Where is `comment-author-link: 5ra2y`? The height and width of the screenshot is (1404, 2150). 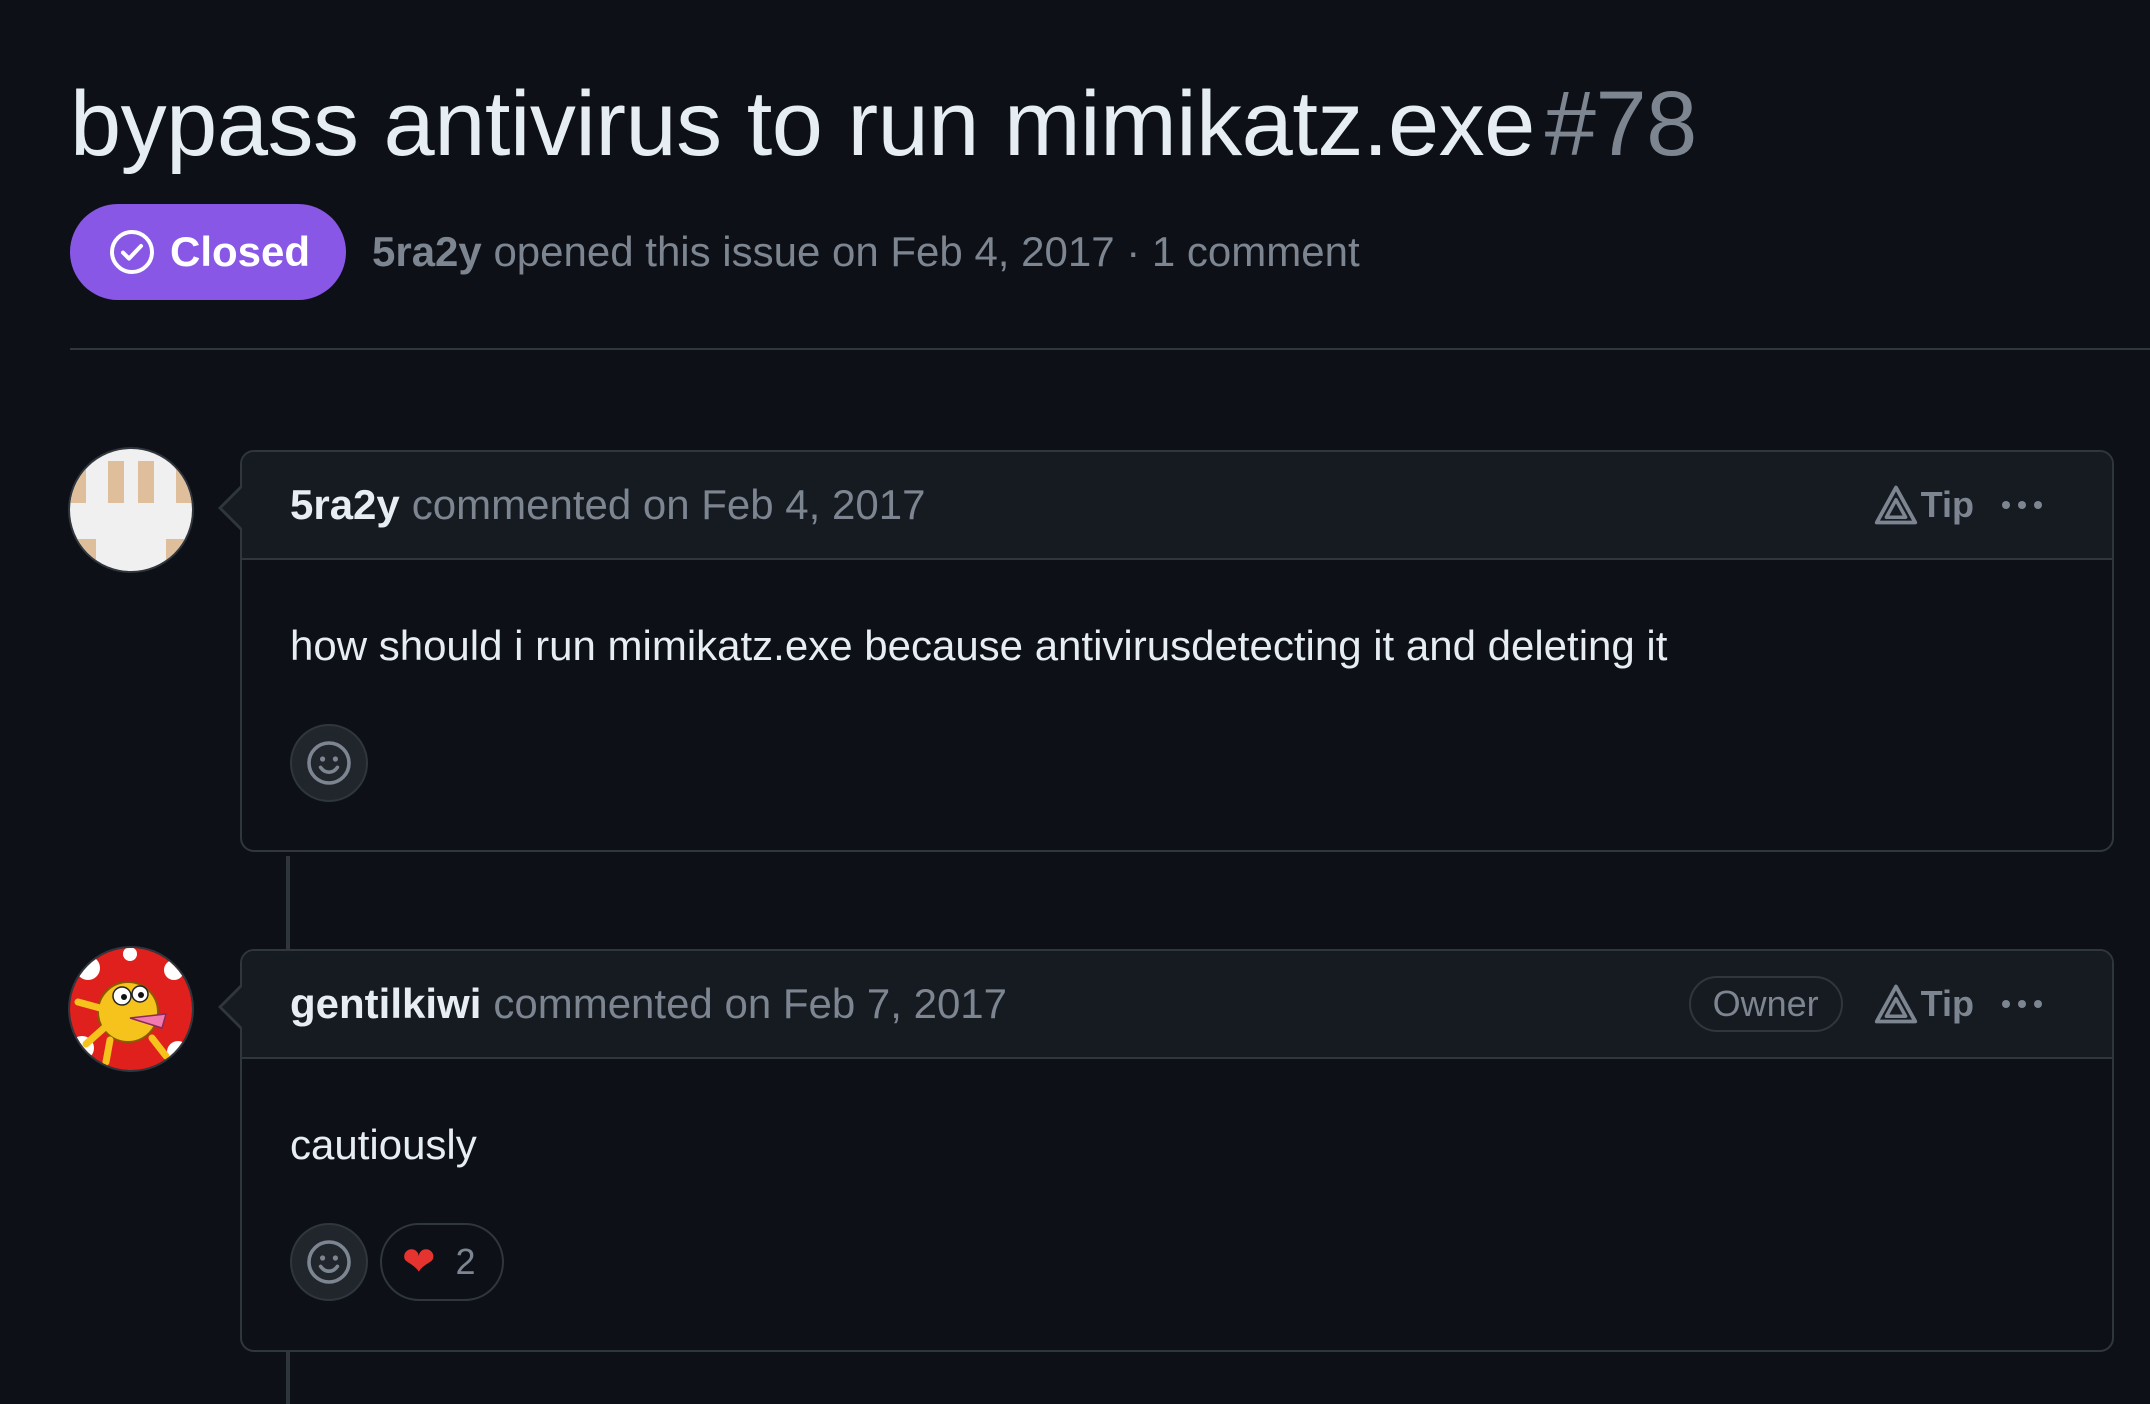
comment-author-link: 5ra2y is located at coordinates (345, 505).